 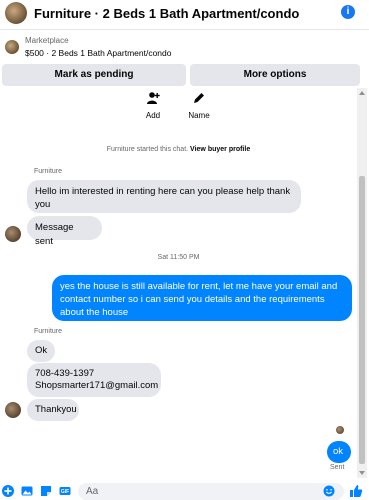 What do you see at coordinates (8, 491) in the screenshot?
I see `plus-icon` at bounding box center [8, 491].